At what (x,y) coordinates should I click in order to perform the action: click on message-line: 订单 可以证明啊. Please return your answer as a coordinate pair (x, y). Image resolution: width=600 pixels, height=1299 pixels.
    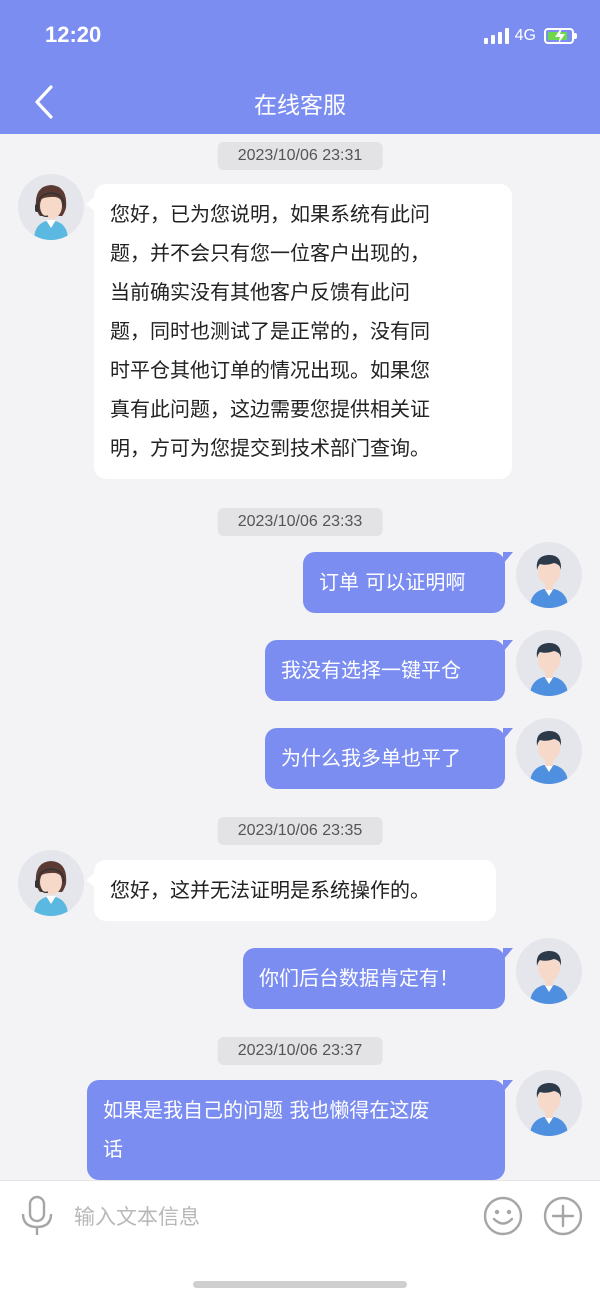
    Looking at the image, I should click on (392, 582).